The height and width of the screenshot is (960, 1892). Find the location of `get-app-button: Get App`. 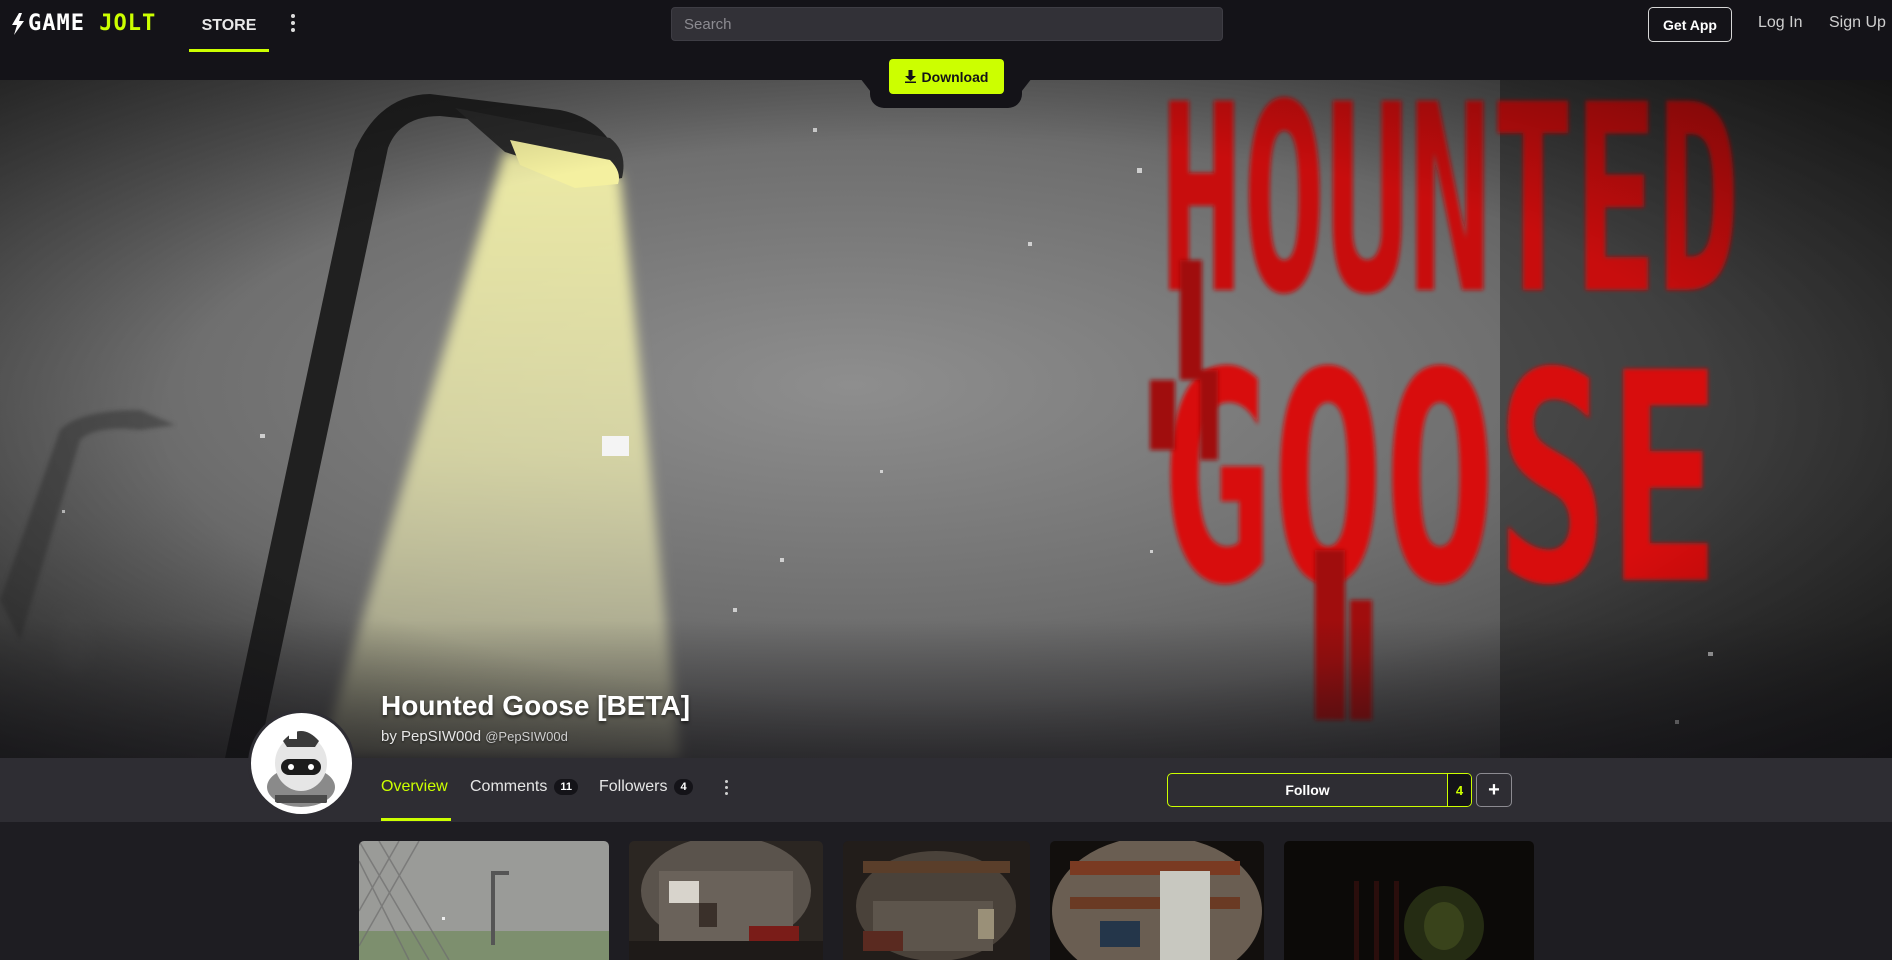

get-app-button: Get App is located at coordinates (1690, 24).